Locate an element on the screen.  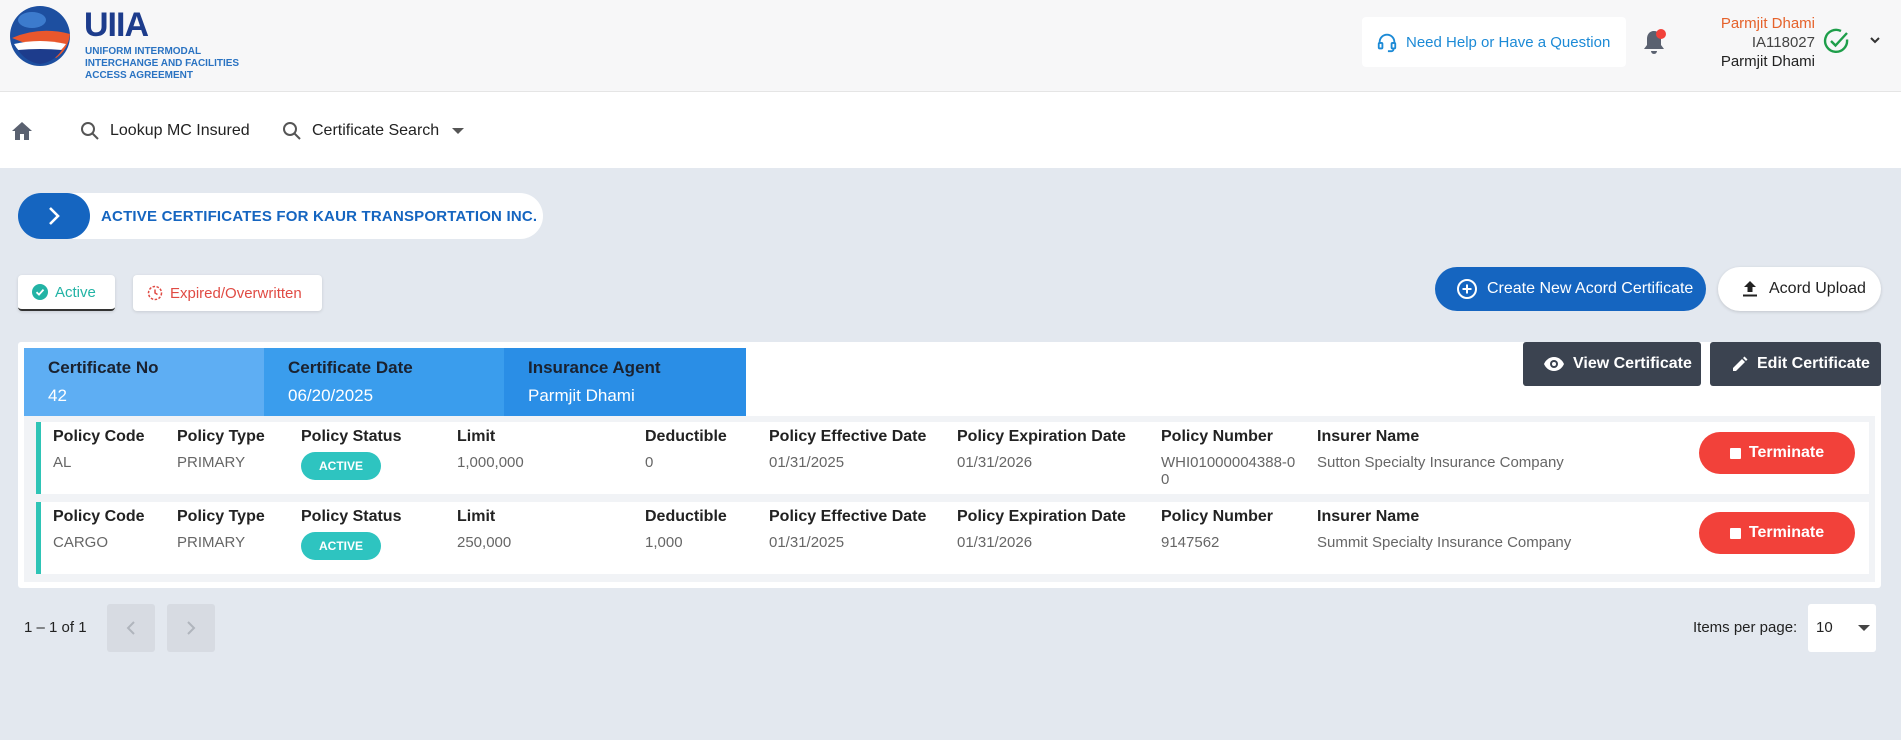
items-per-page-label: Items per page: is located at coordinates (1745, 627).